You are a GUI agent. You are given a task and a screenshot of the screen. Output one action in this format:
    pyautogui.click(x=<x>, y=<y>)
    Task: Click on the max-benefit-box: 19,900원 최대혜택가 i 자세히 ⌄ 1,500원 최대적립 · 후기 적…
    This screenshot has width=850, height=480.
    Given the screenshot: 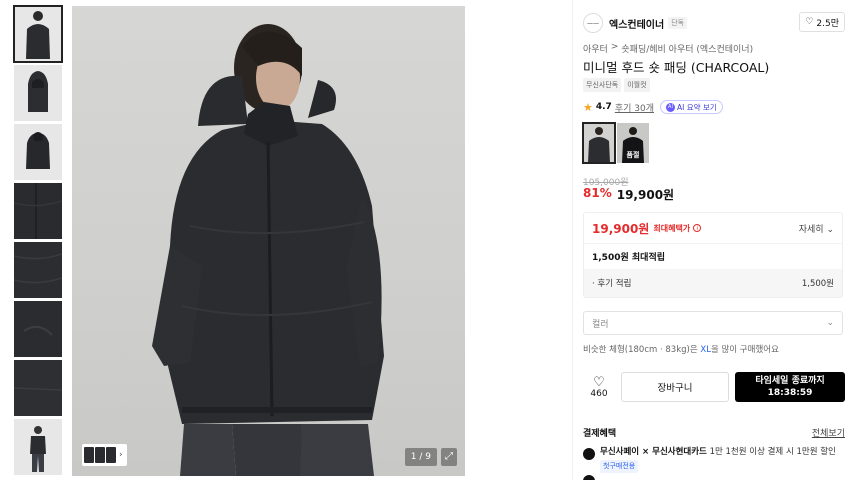 What is the action you would take?
    pyautogui.click(x=713, y=255)
    